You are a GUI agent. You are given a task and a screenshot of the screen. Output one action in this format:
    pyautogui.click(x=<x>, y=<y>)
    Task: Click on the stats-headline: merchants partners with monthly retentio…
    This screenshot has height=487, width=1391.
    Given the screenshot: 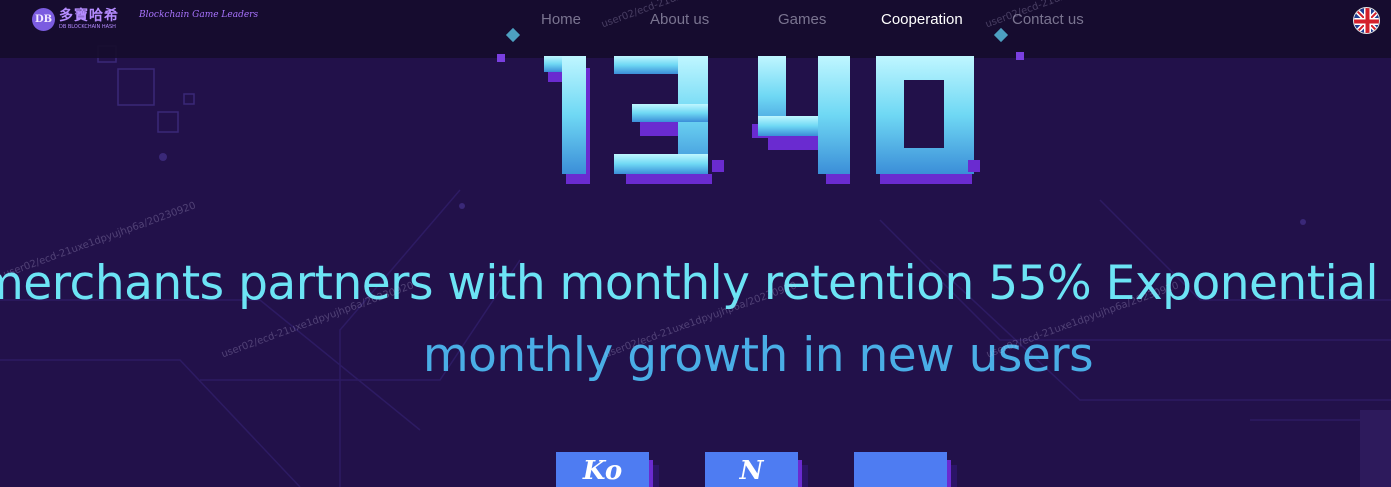 What is the action you would take?
    pyautogui.click(x=689, y=283)
    